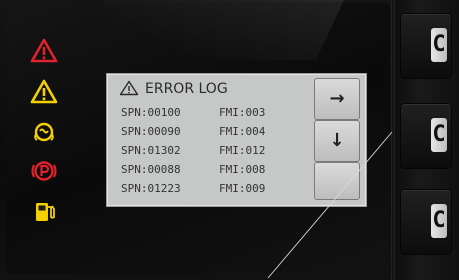  What do you see at coordinates (216, 189) in the screenshot?
I see `error-log-row: SPN:01223 FMI:009` at bounding box center [216, 189].